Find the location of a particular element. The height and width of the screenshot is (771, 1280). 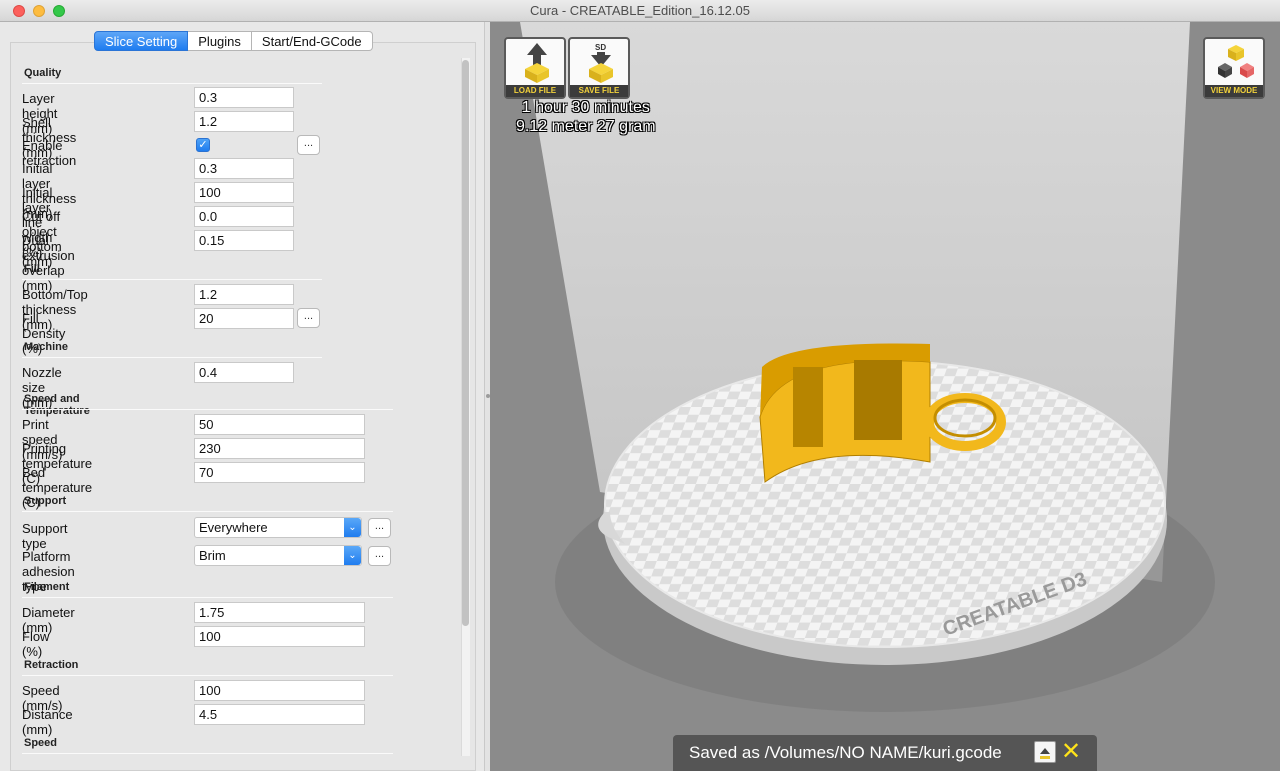

filament-flow-input: 100 is located at coordinates (279, 636).